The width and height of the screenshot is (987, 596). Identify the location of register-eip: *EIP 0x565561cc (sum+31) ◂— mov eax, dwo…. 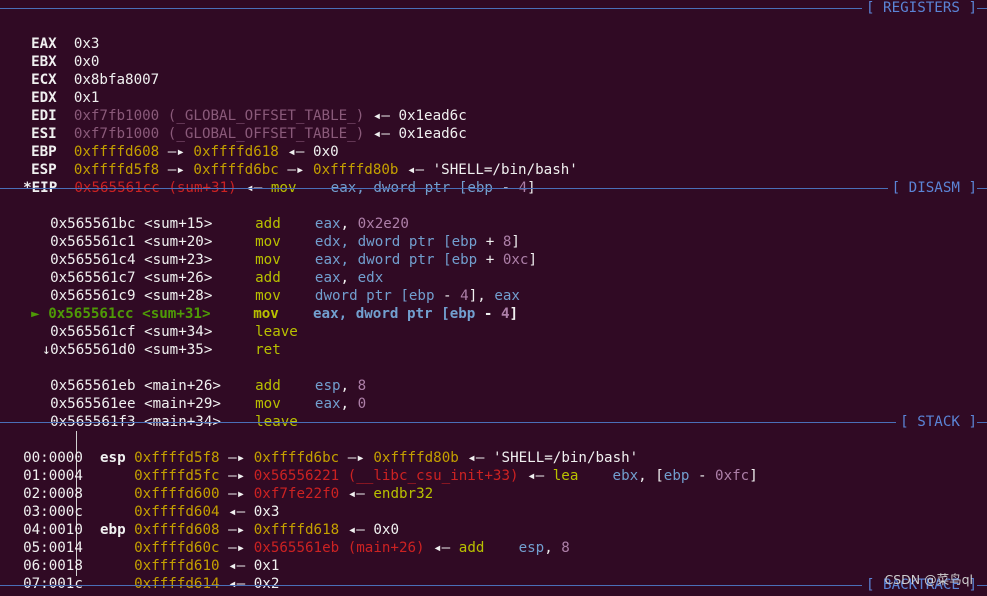
(279, 188).